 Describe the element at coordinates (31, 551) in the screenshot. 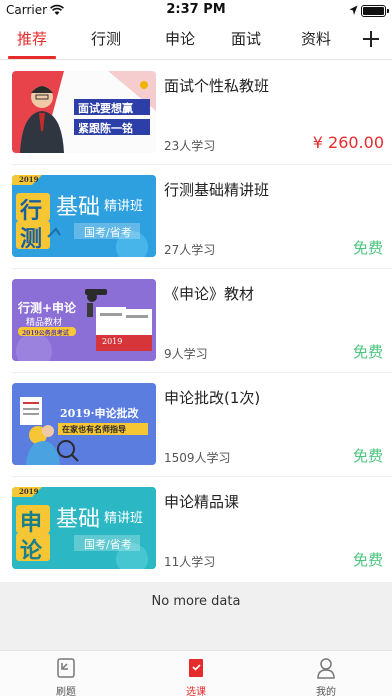

I see `thumbnail-big-char: 论` at that location.